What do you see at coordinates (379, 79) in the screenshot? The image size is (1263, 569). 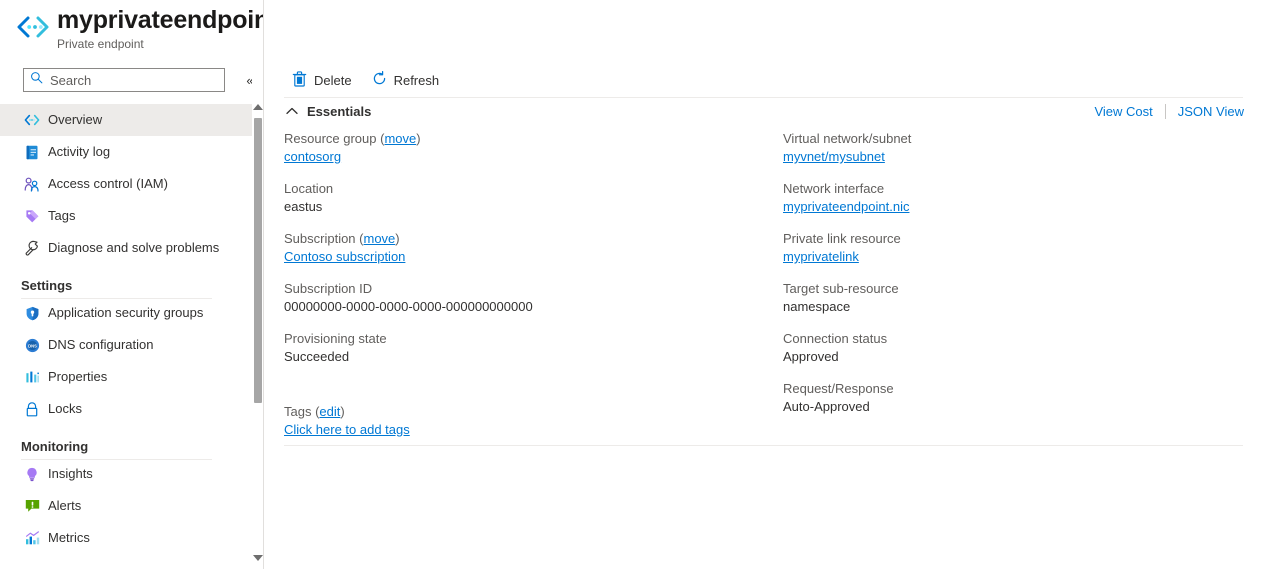 I see `refresh-icon` at bounding box center [379, 79].